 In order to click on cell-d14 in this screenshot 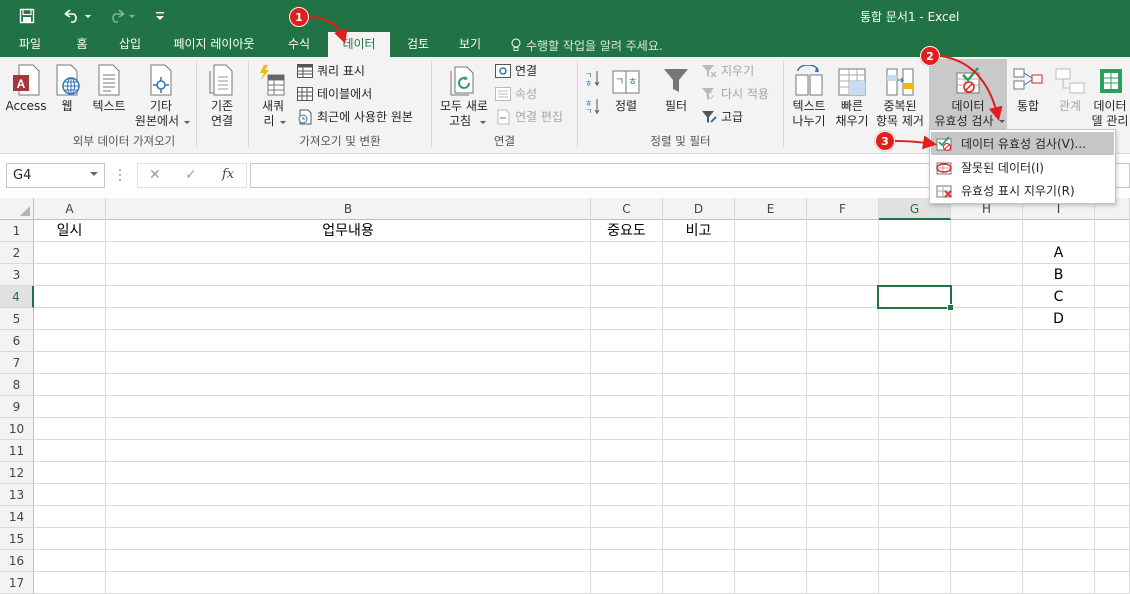, I will do `click(699, 517)`.